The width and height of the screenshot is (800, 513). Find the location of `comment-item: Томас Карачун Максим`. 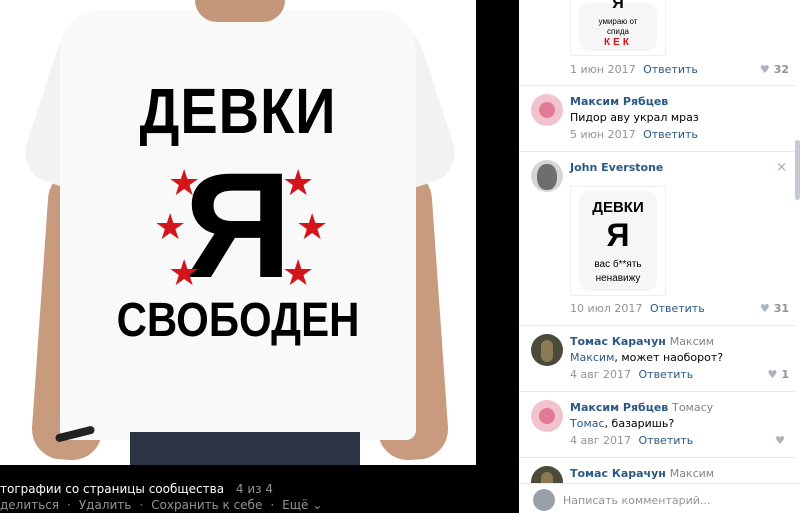

comment-item: Томас Карачун Максим is located at coordinates (657, 470).